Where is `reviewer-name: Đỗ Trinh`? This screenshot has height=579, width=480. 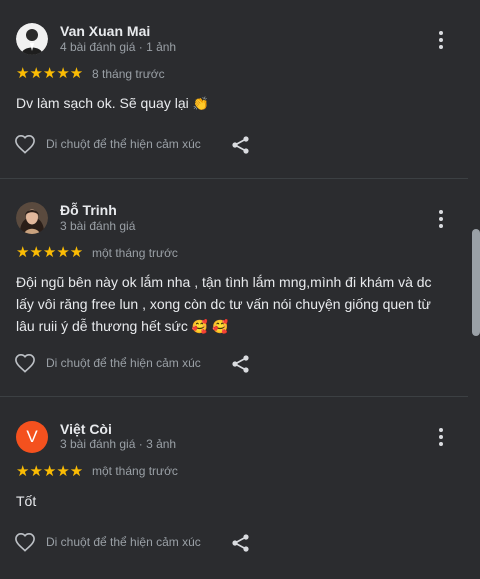
reviewer-name: Đỗ Trinh is located at coordinates (88, 210).